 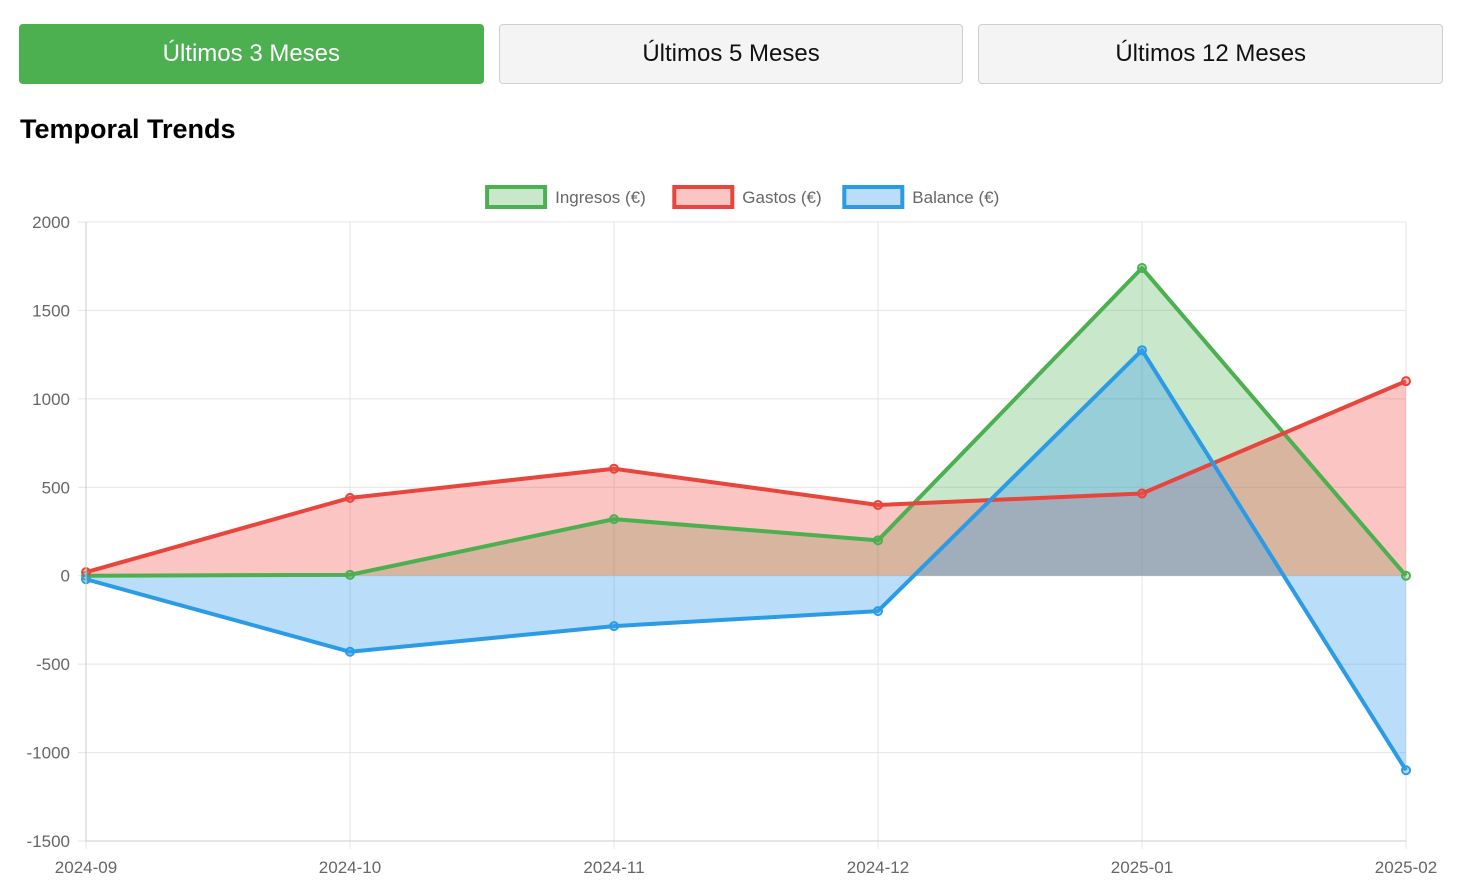 I want to click on y-tick-label: -1000, so click(x=48, y=753).